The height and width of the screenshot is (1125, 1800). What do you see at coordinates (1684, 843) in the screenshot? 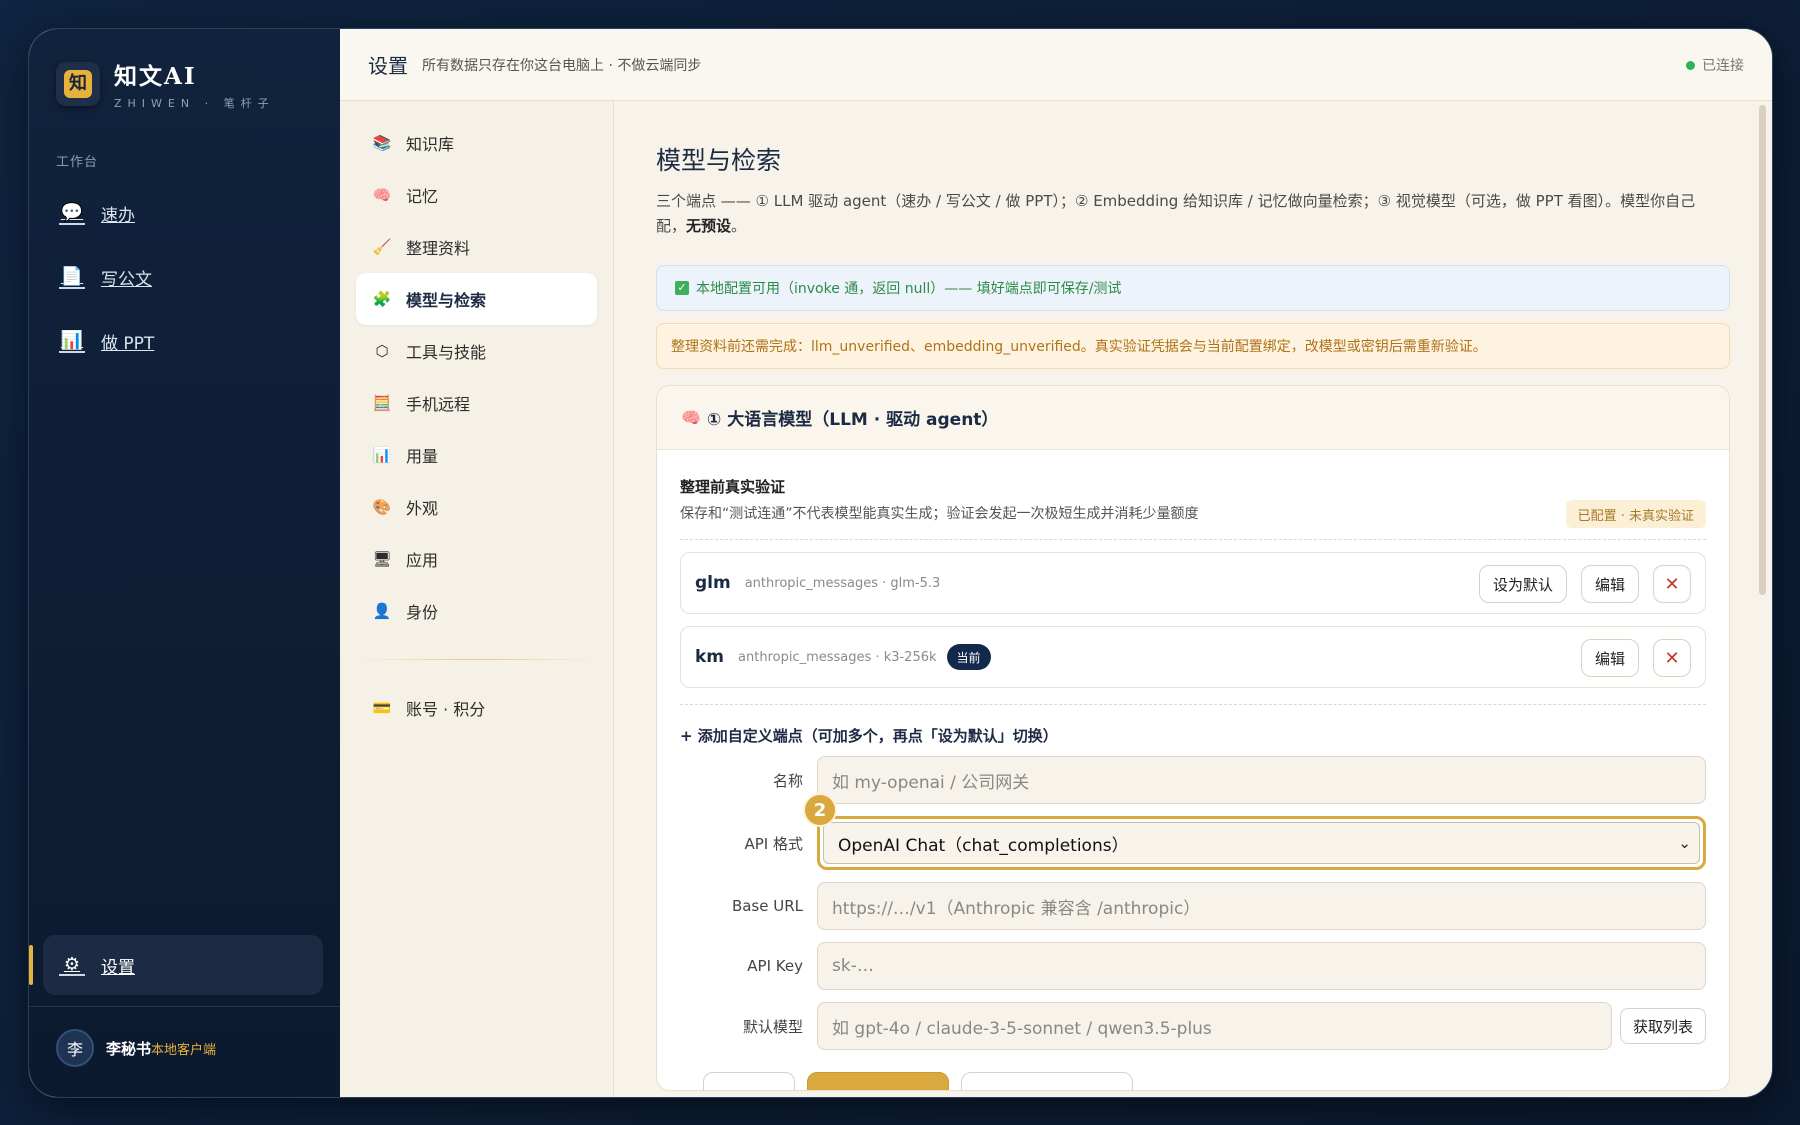
I see `chevron-down-icon: ⌄` at bounding box center [1684, 843].